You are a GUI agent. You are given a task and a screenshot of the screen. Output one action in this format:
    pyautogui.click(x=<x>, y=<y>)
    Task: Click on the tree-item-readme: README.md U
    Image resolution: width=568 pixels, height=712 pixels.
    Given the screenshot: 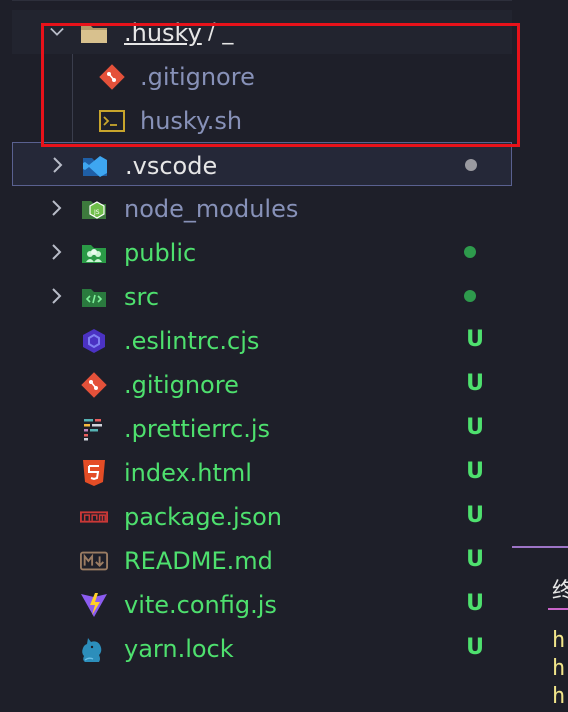 What is the action you would take?
    pyautogui.click(x=262, y=560)
    